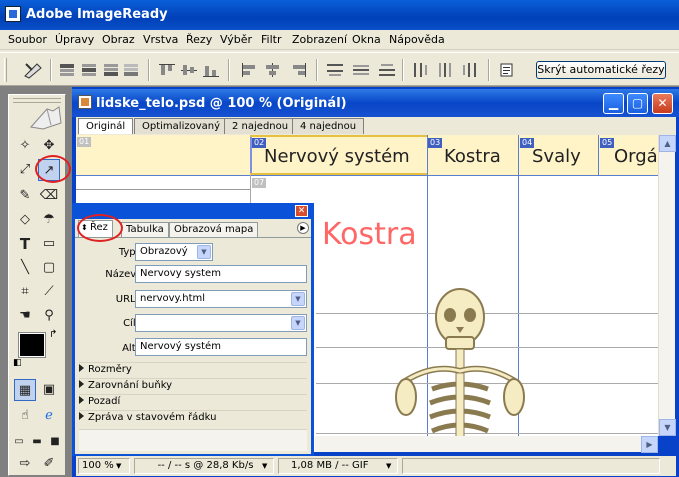  What do you see at coordinates (221, 274) in the screenshot?
I see `name-field: Nervovy system` at bounding box center [221, 274].